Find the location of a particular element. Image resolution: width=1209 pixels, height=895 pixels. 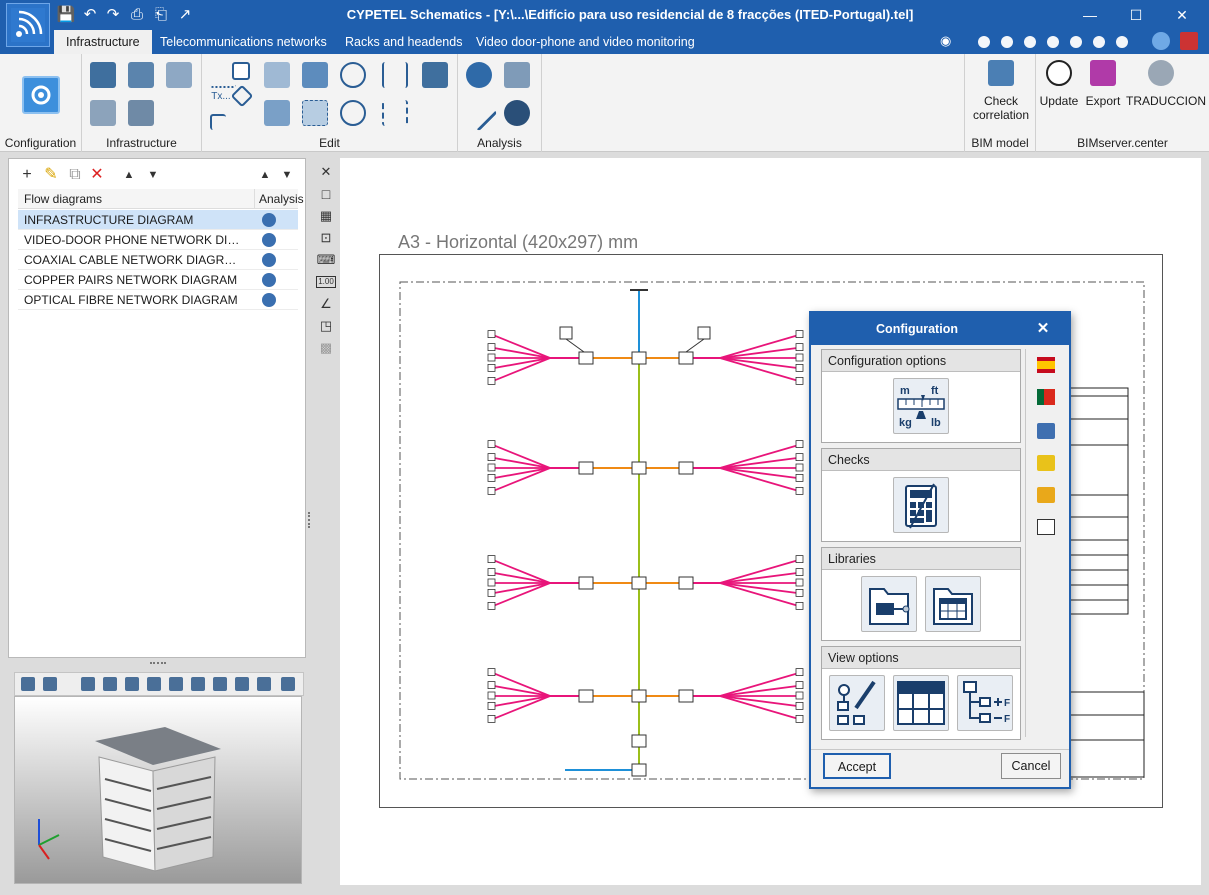

angle-icon: ∠ is located at coordinates (326, 304).